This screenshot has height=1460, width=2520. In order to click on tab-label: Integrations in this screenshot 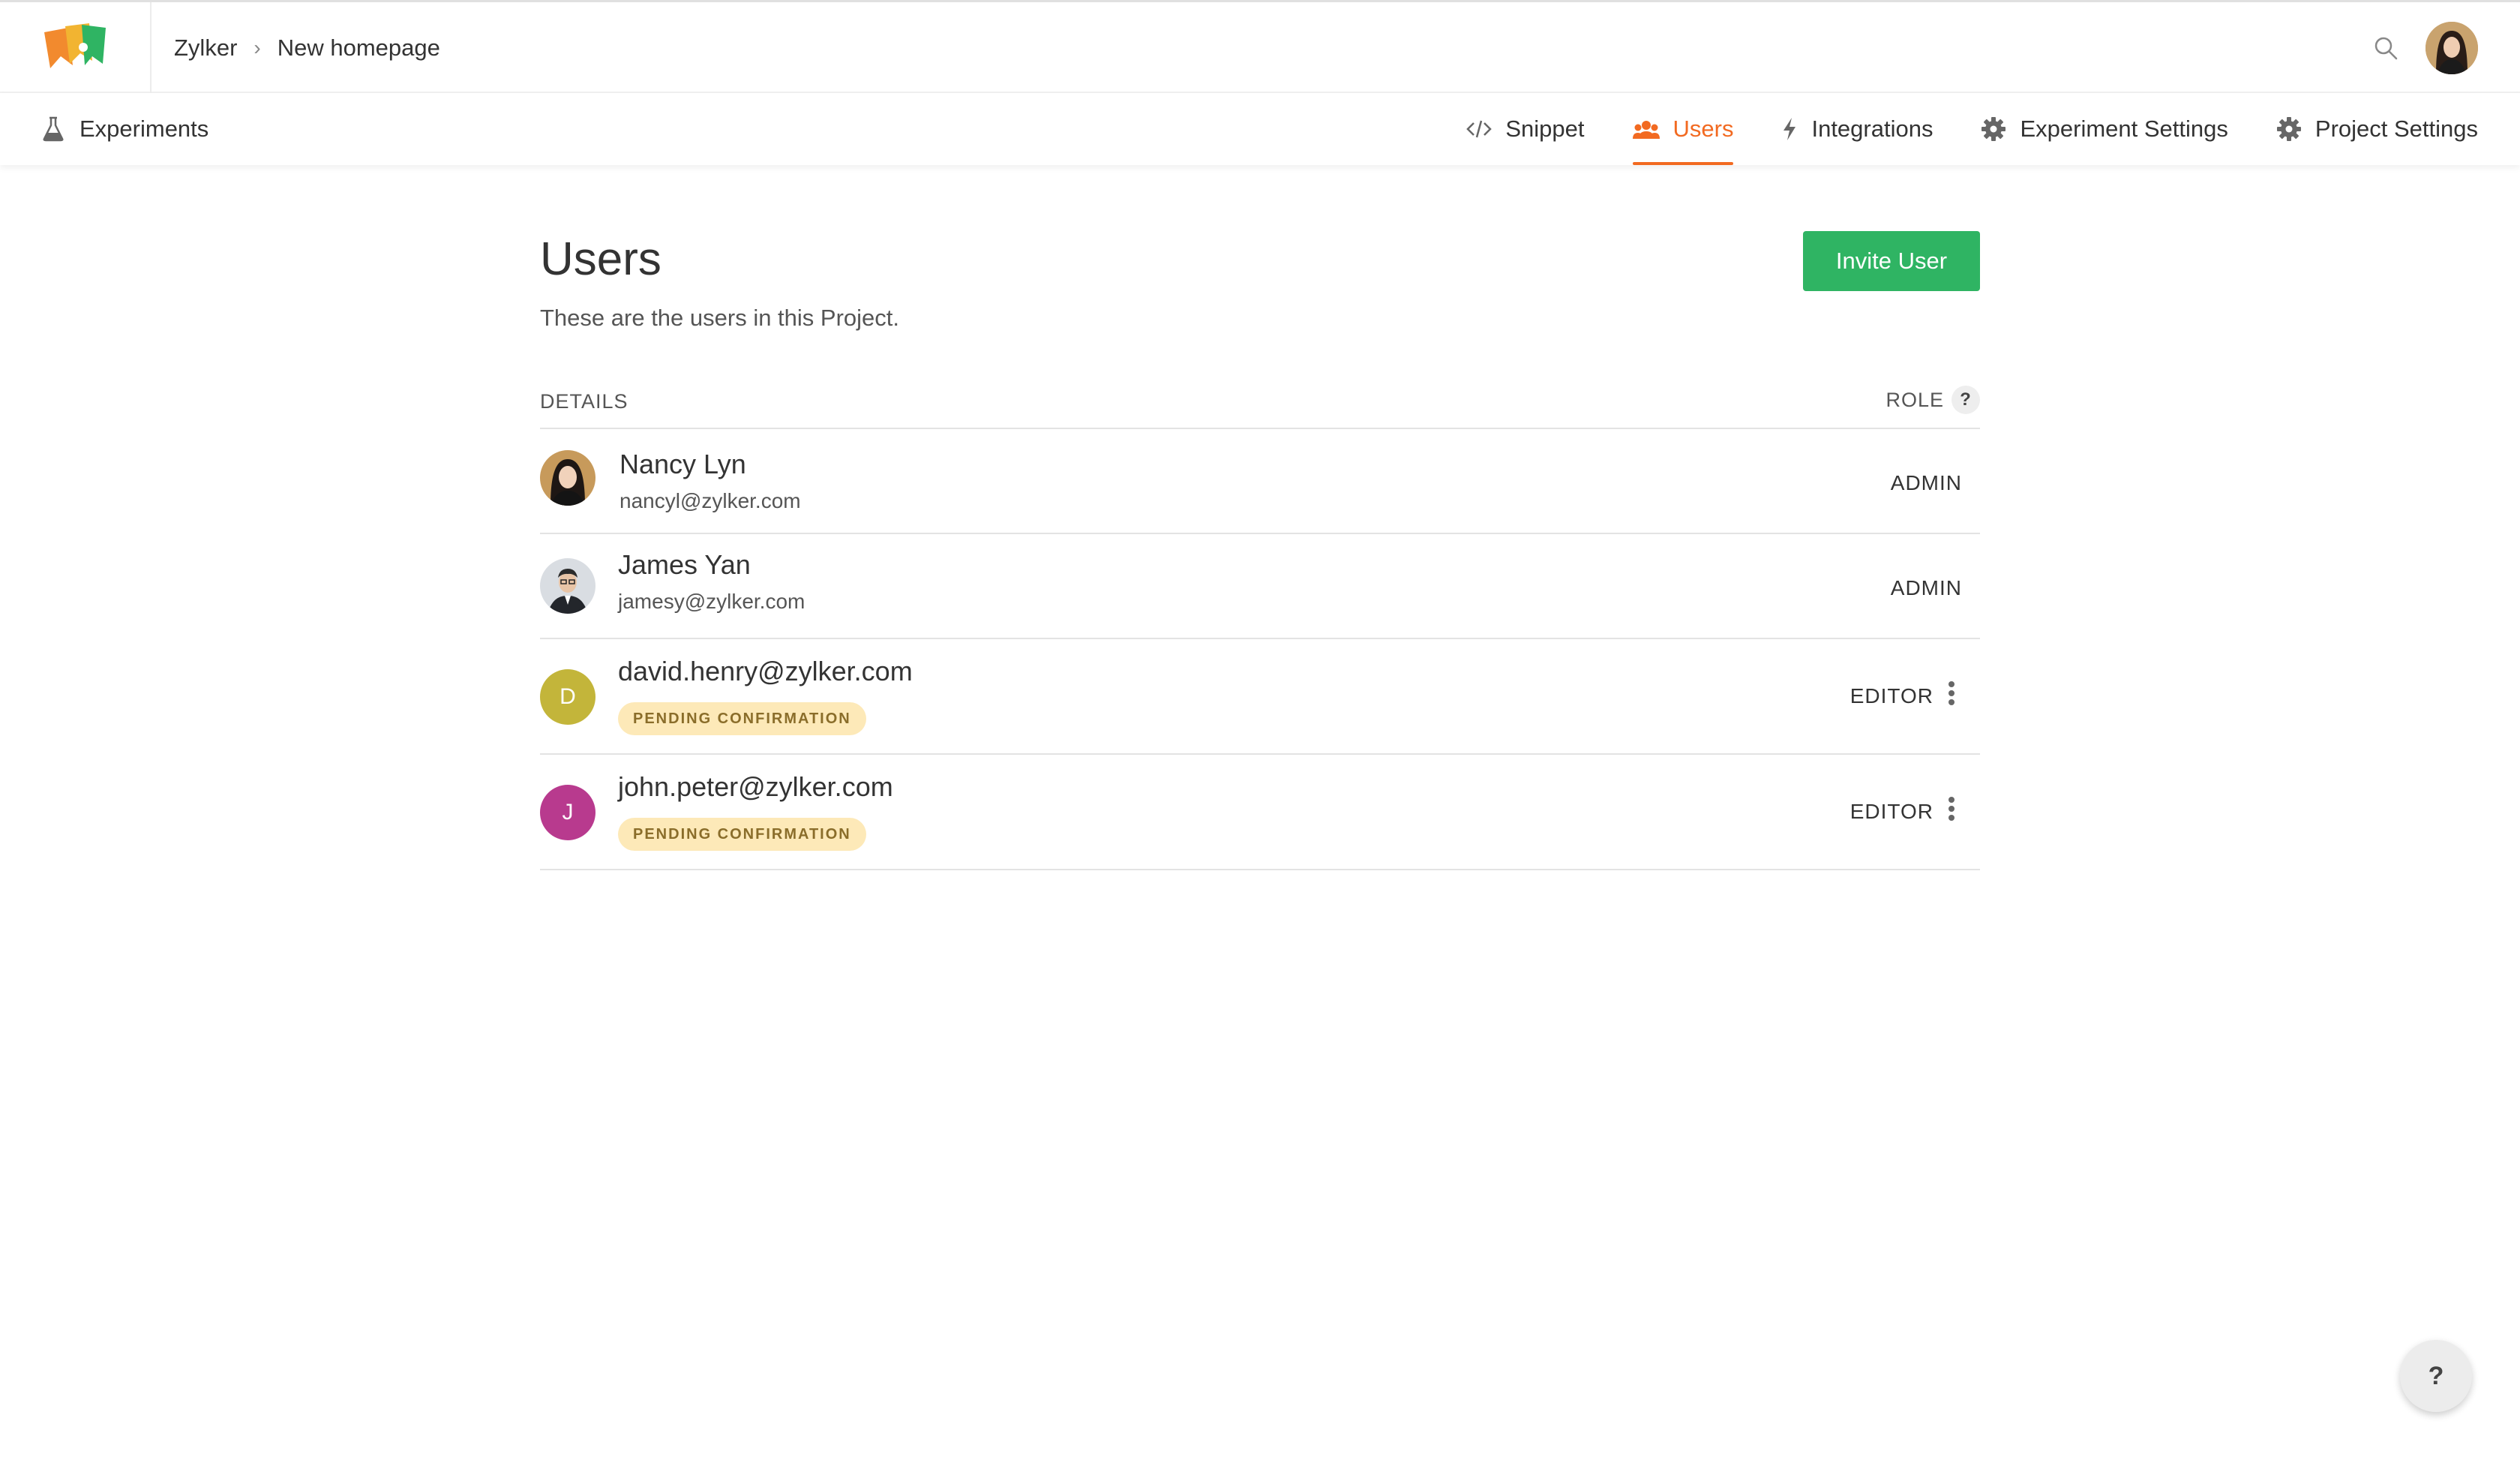, I will do `click(1872, 129)`.